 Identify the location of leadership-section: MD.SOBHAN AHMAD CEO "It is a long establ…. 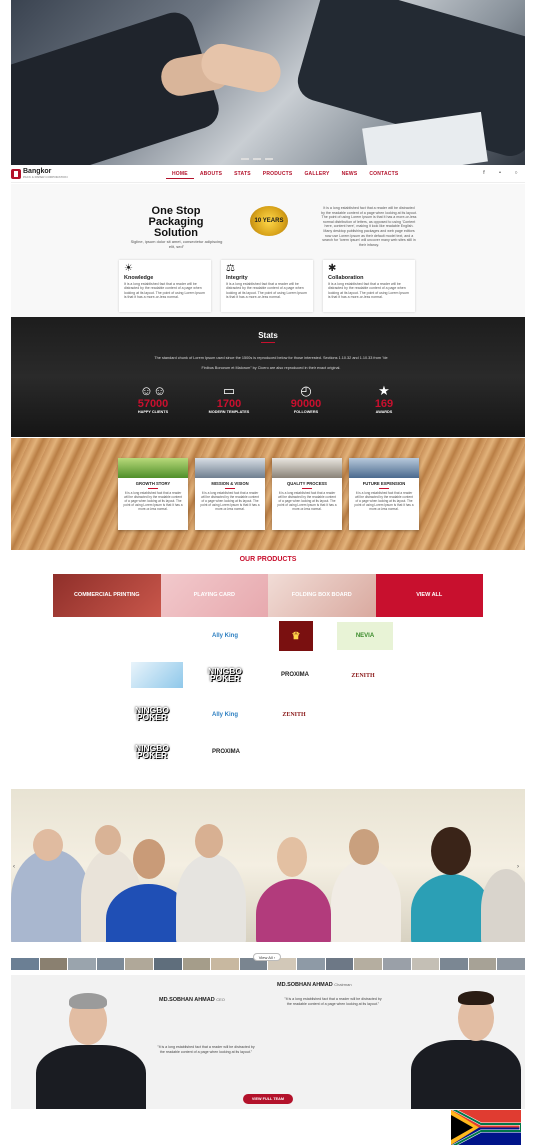
(268, 1042).